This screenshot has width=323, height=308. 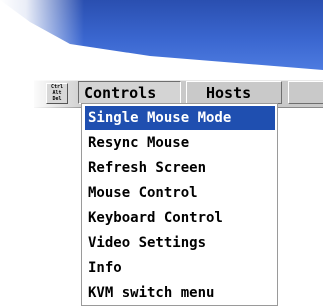 I want to click on tab-hosts: Hosts, so click(x=234, y=92).